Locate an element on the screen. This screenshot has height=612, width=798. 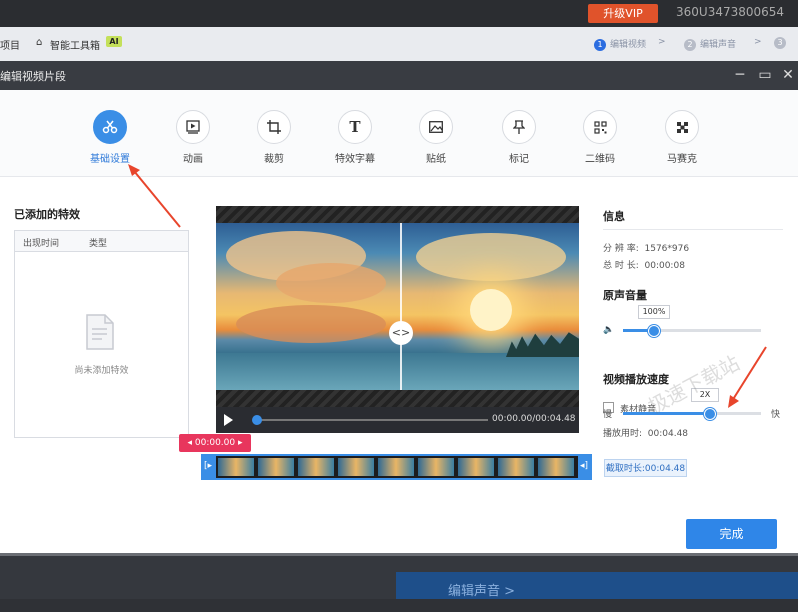
next-step-button: 编辑声音 > is located at coordinates (597, 585).